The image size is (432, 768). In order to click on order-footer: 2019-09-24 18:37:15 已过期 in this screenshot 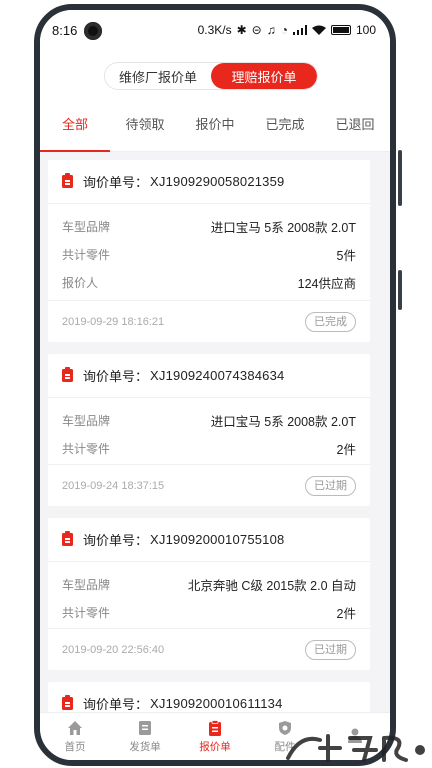, I will do `click(209, 485)`.